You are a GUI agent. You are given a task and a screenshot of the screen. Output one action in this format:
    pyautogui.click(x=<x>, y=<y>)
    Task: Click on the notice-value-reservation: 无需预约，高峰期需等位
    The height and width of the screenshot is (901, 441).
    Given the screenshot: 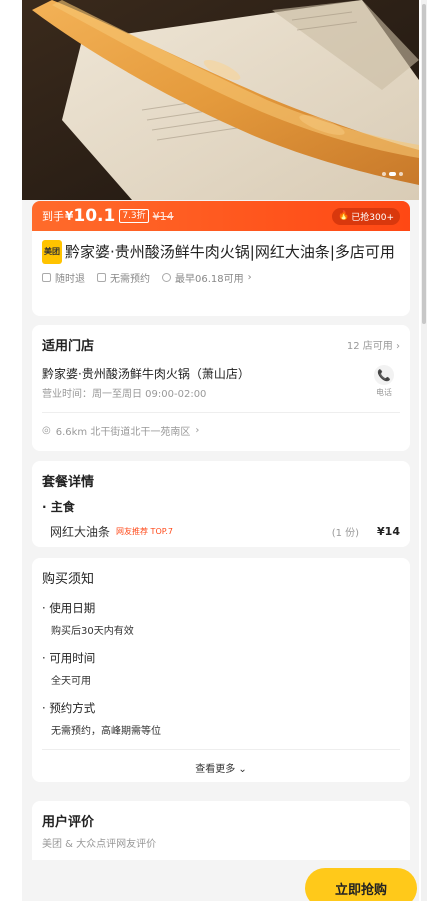 What is the action you would take?
    pyautogui.click(x=106, y=731)
    